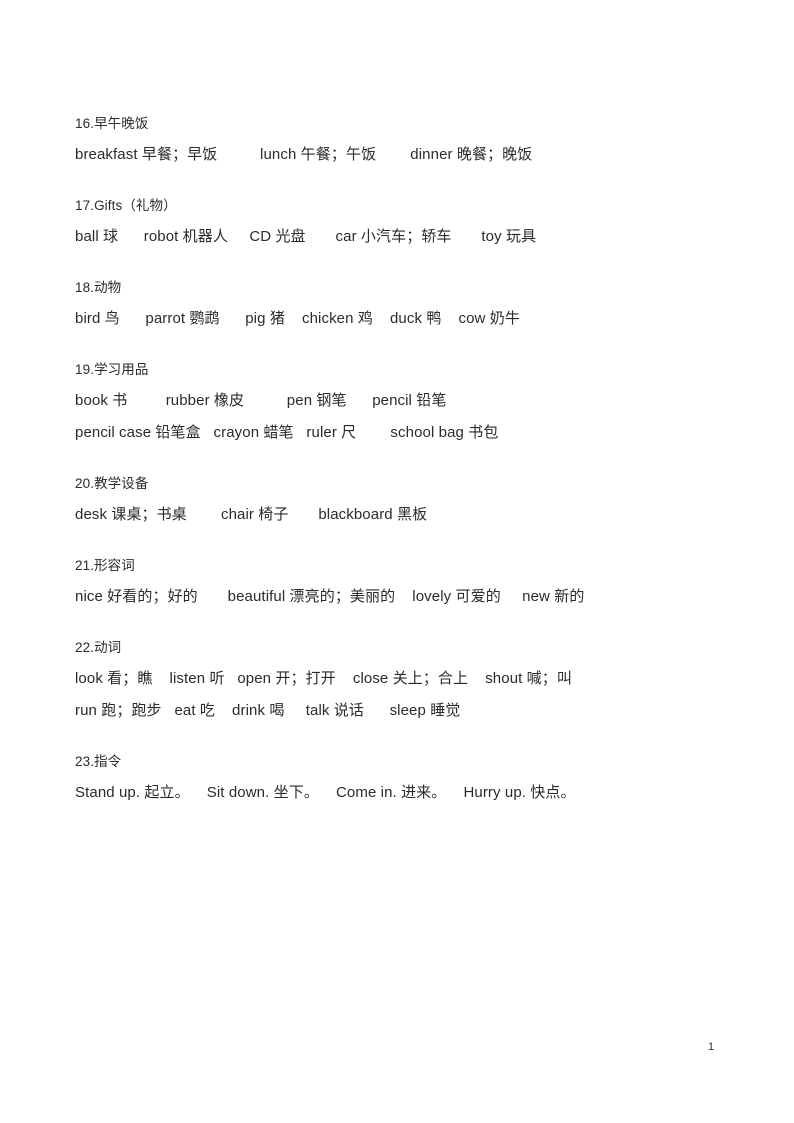 This screenshot has width=794, height=1123. I want to click on section-line-22-2: run 跑；跑步 eat 吃 drink 喝 talk 说话 sleep 睡觉, so click(268, 710).